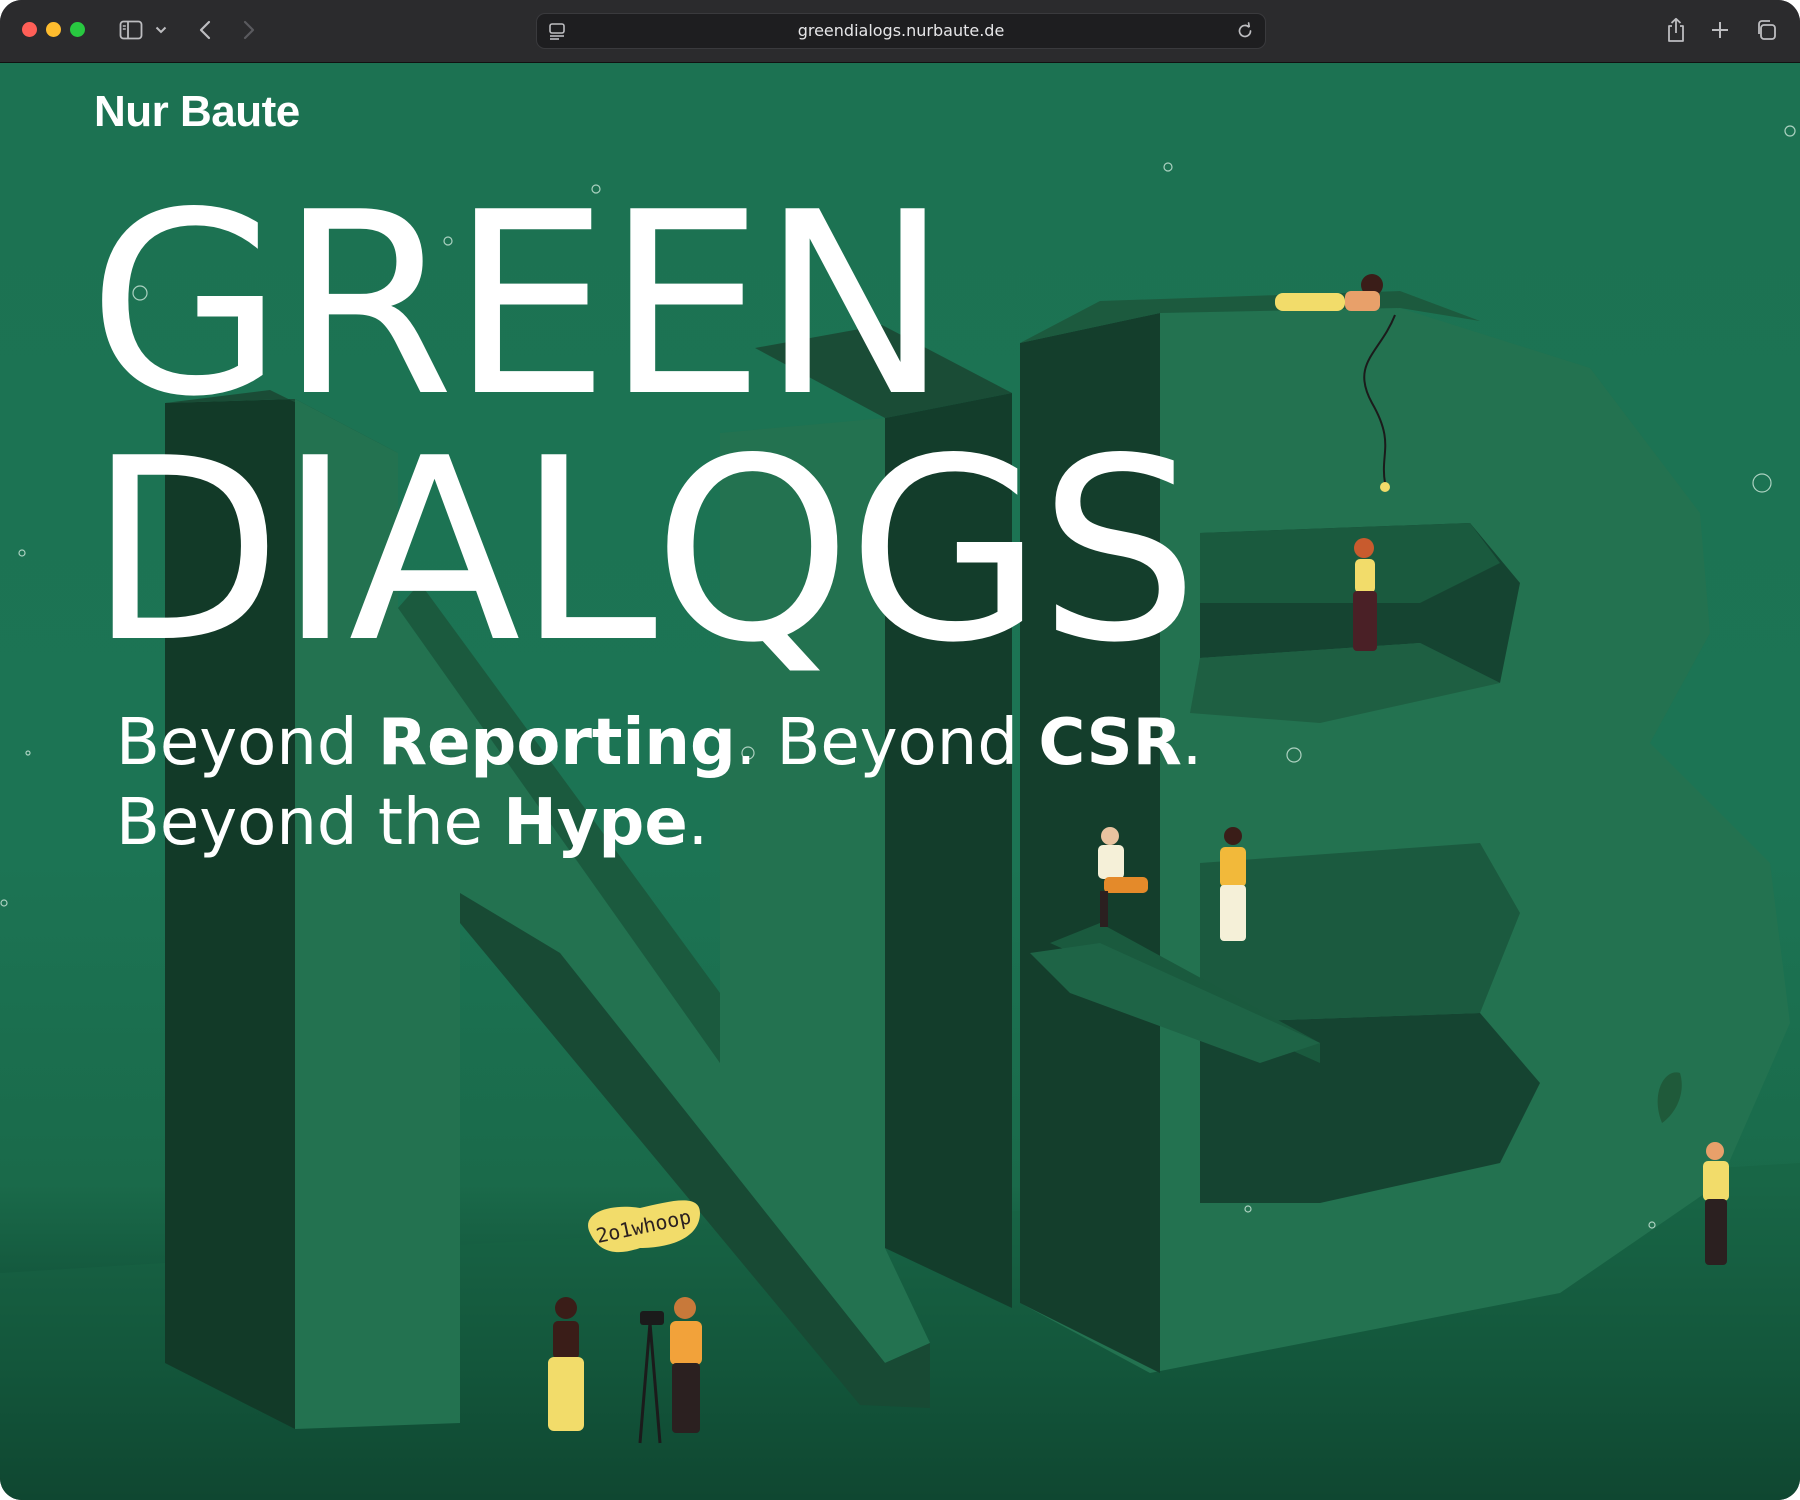  What do you see at coordinates (1110, 743) in the screenshot?
I see `tagline-csr: CSR` at bounding box center [1110, 743].